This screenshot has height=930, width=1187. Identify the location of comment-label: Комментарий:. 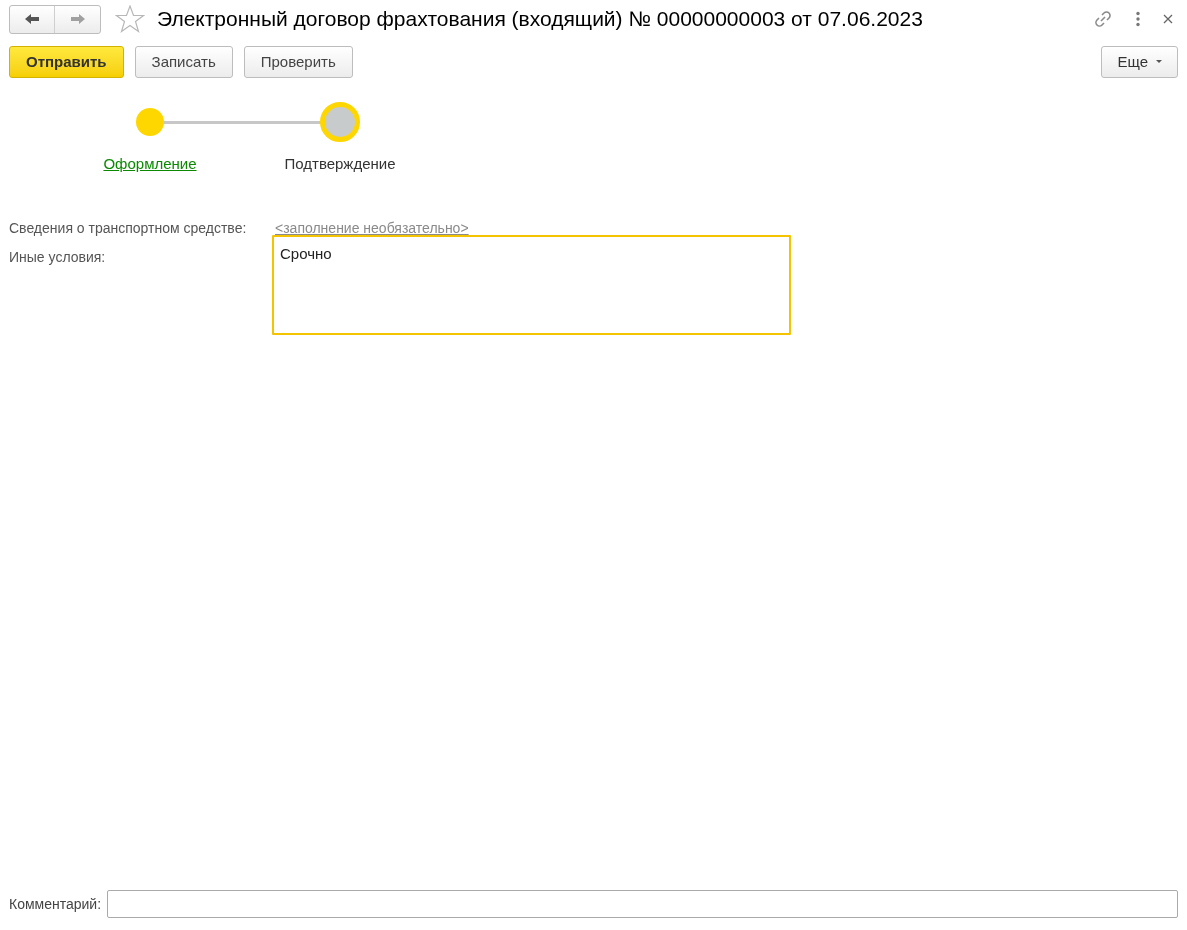
(55, 904).